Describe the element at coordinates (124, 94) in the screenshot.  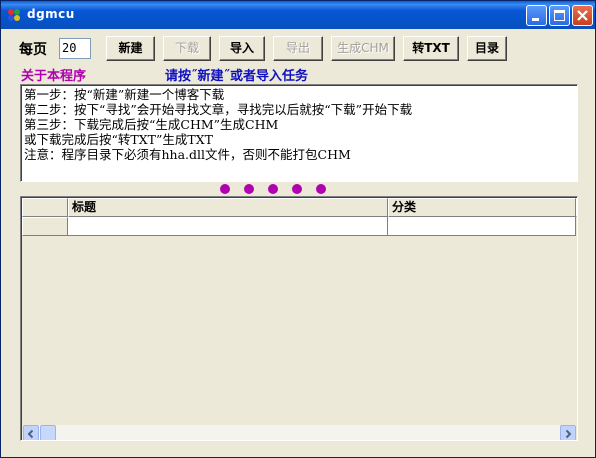
I see `instruction-line: 第一步：按“新建”新建一个博客下载` at that location.